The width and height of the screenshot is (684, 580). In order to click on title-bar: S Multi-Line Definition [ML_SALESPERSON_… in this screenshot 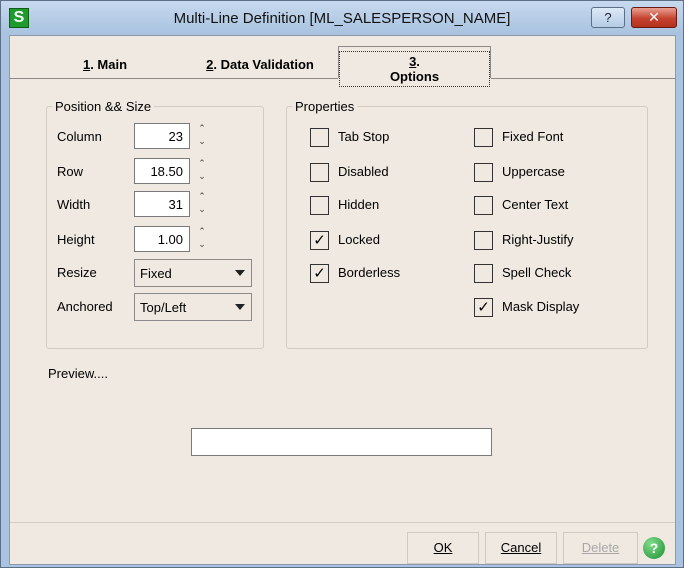, I will do `click(342, 18)`.